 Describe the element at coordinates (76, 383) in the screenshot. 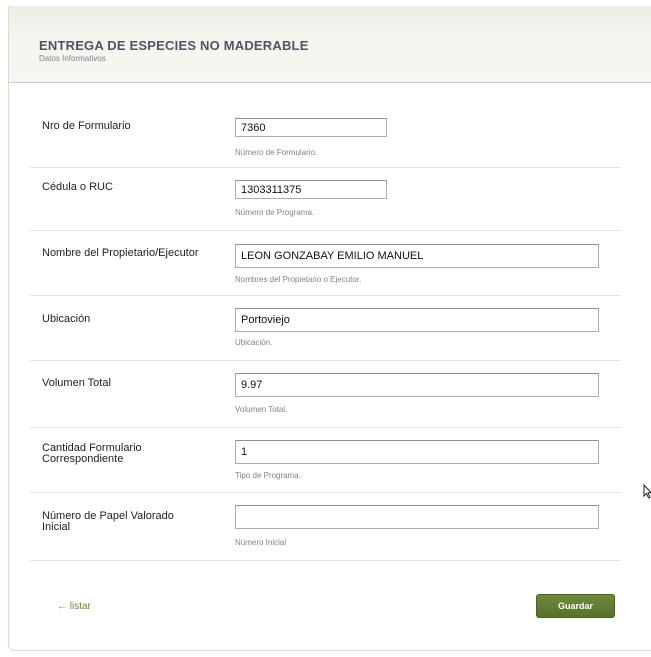

I see `field-label: Volumen Total` at that location.